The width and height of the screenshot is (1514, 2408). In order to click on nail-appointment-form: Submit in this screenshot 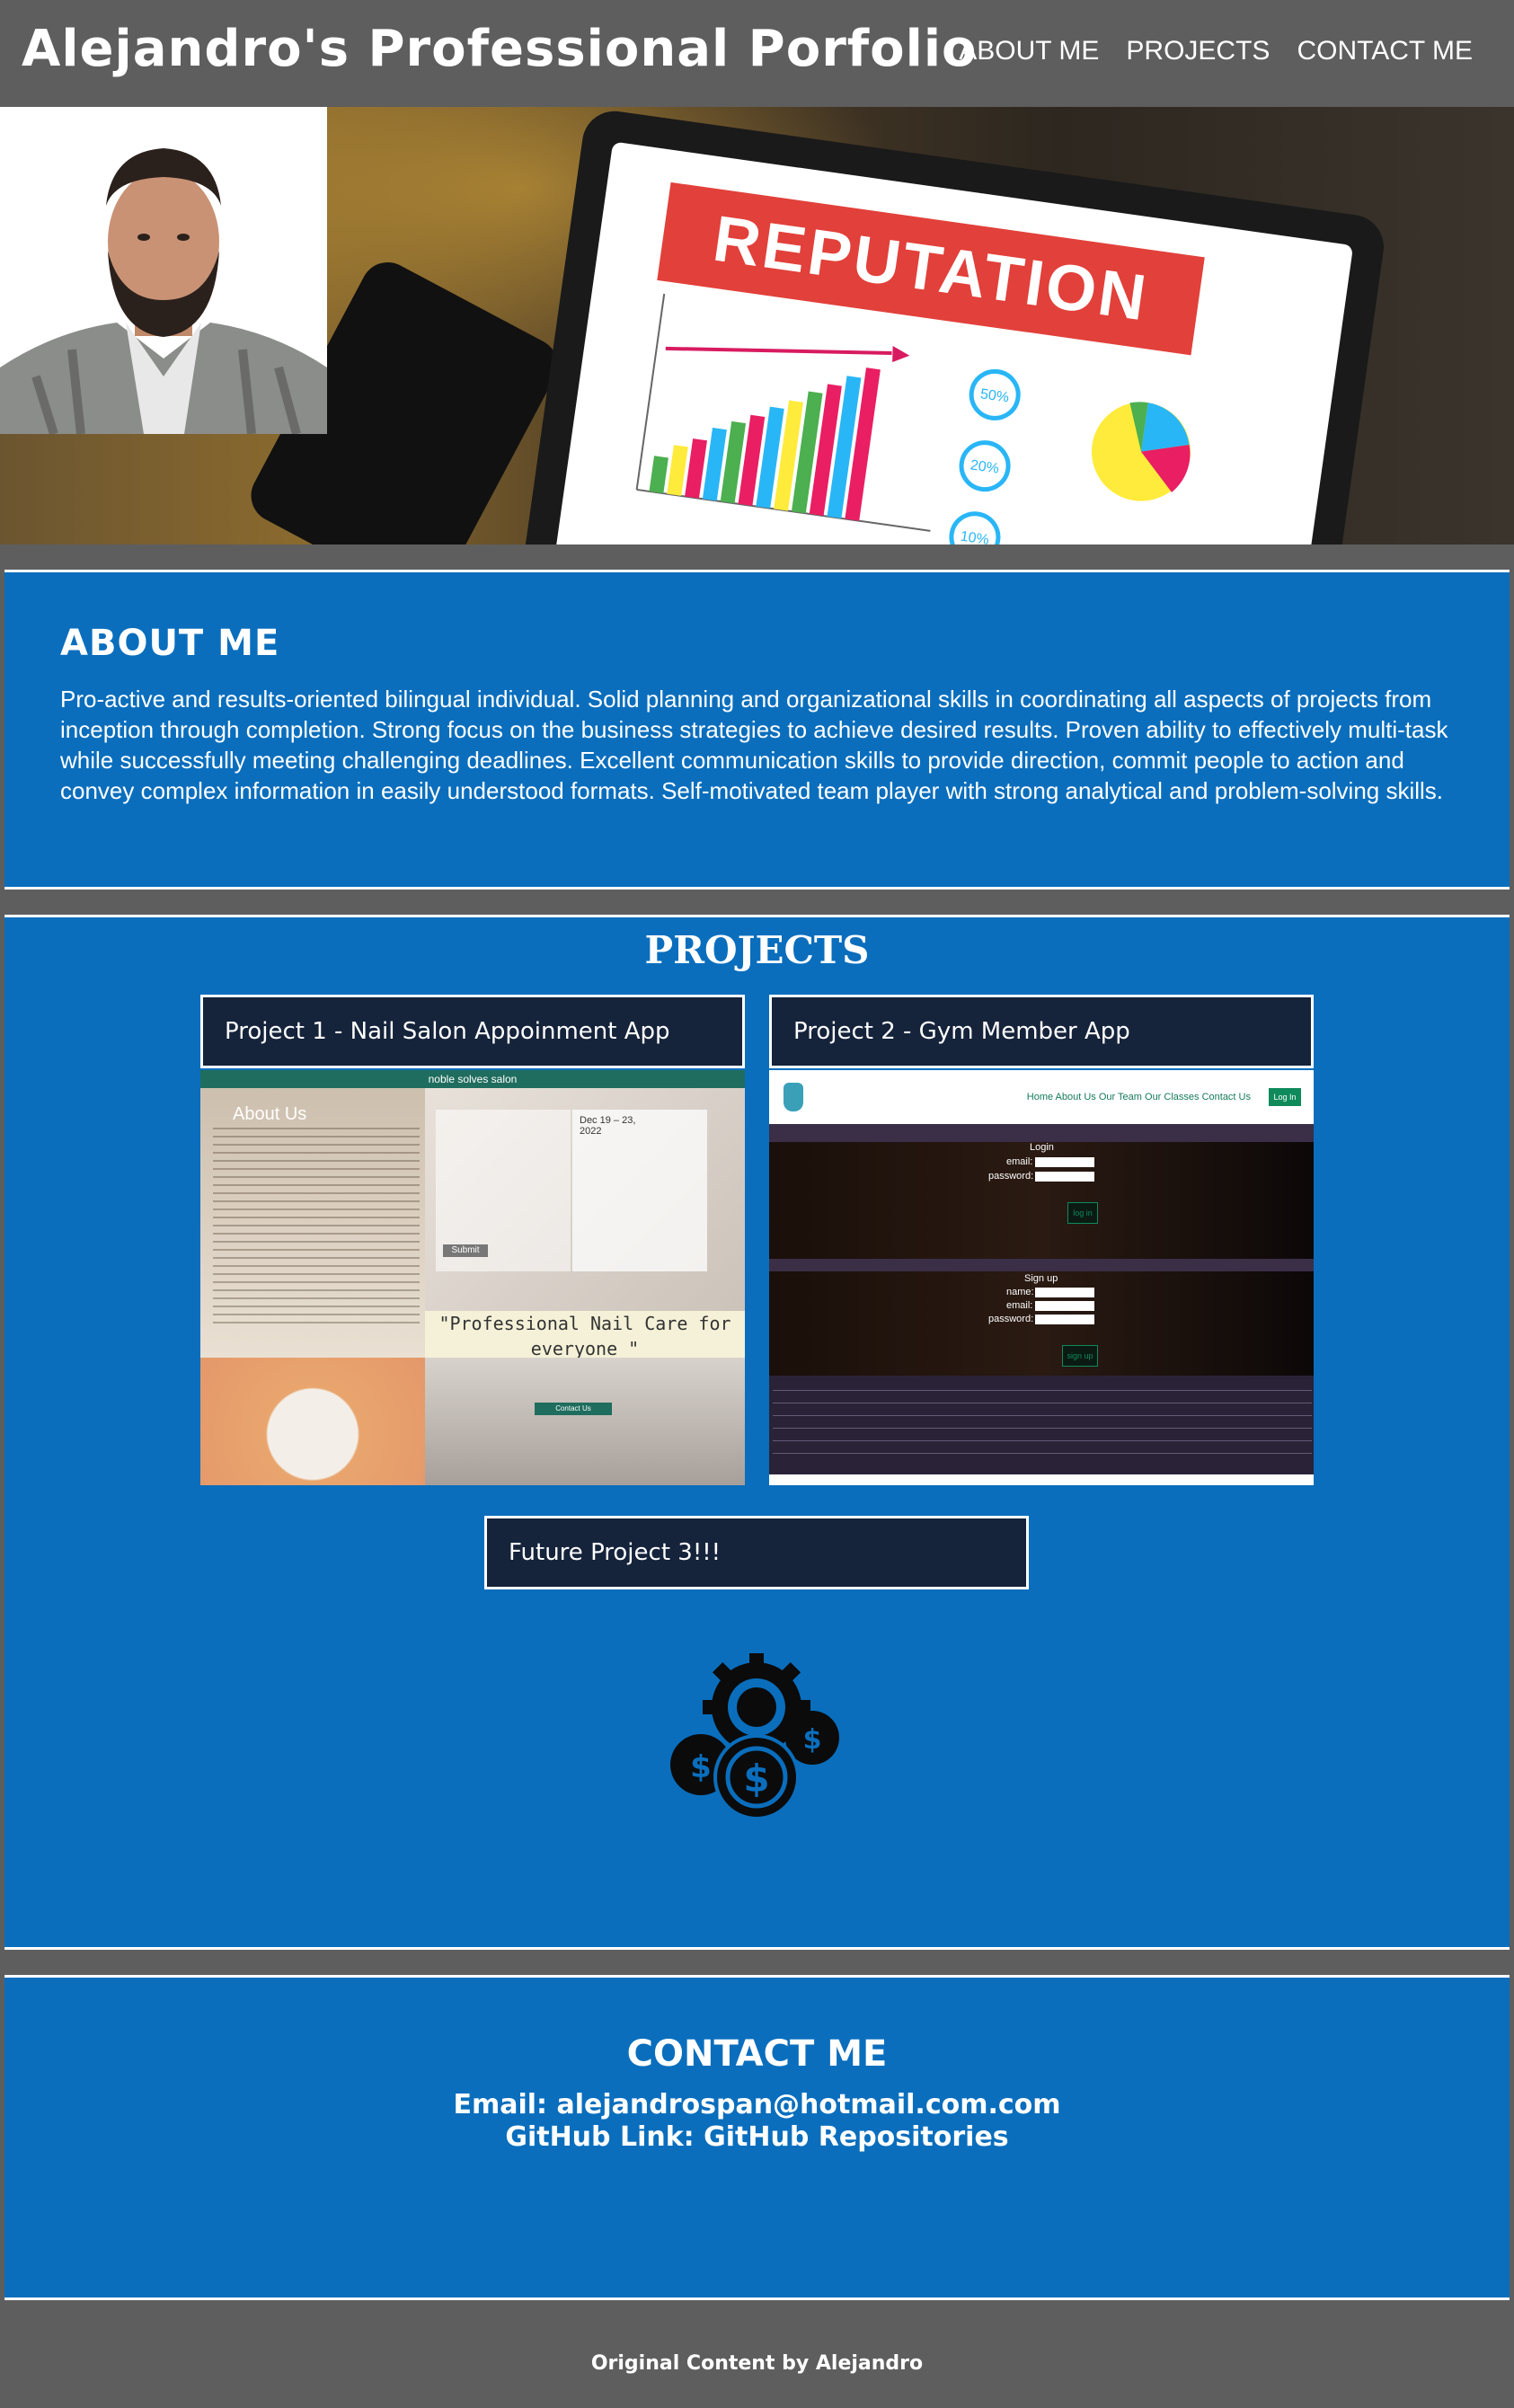, I will do `click(503, 1190)`.